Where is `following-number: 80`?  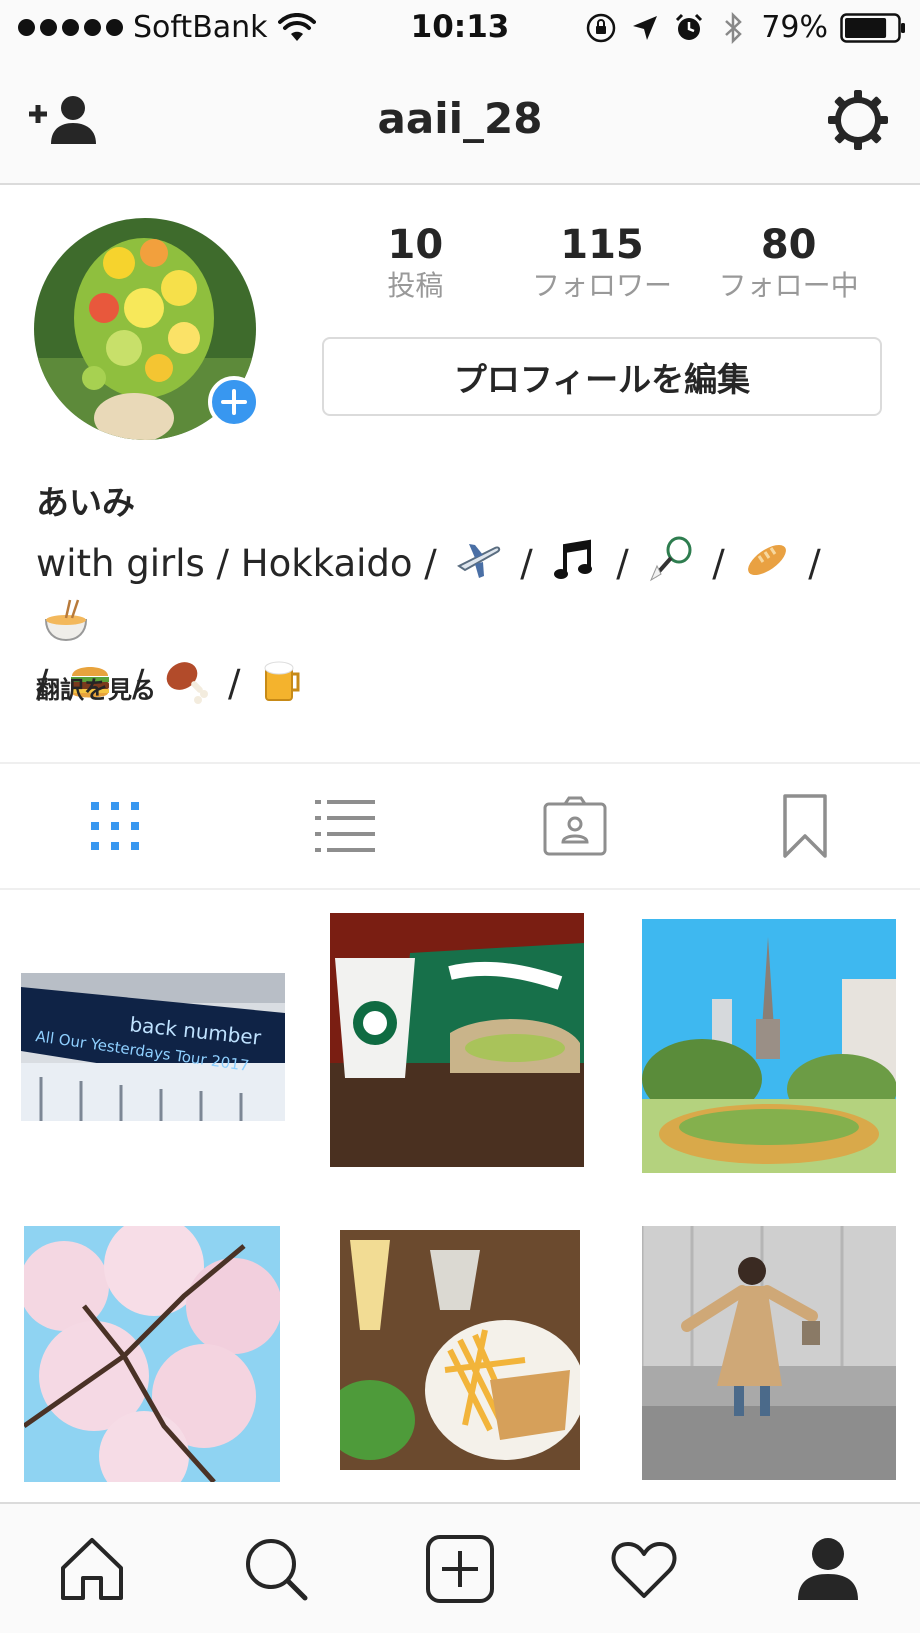
following-number: 80 is located at coordinates (788, 245).